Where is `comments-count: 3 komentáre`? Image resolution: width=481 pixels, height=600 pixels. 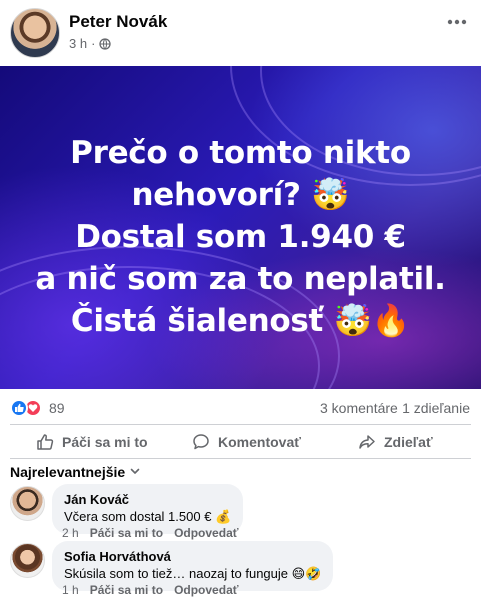
comments-count: 3 komentáre is located at coordinates (359, 408).